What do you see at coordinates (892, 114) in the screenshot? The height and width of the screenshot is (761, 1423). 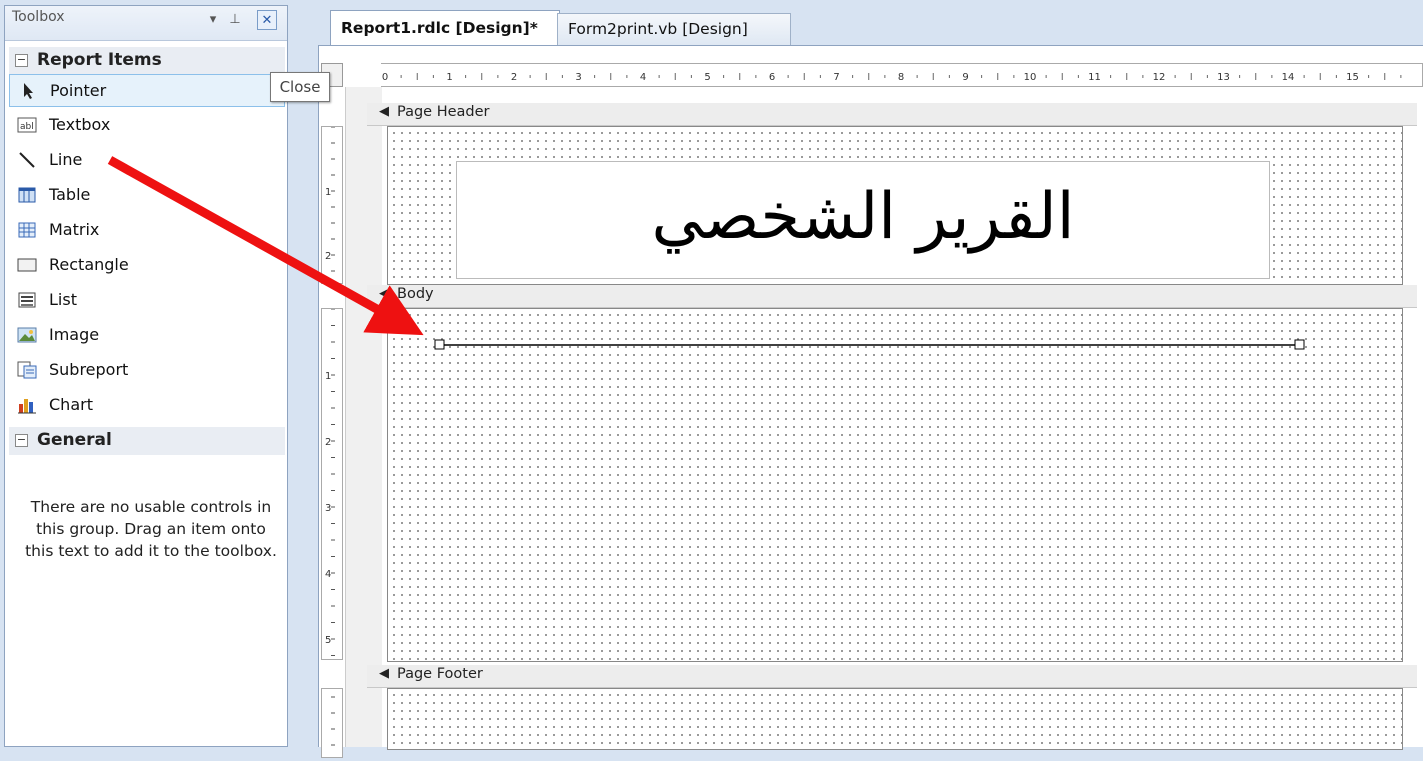 I see `page-header-bar: ◀ Page Header` at bounding box center [892, 114].